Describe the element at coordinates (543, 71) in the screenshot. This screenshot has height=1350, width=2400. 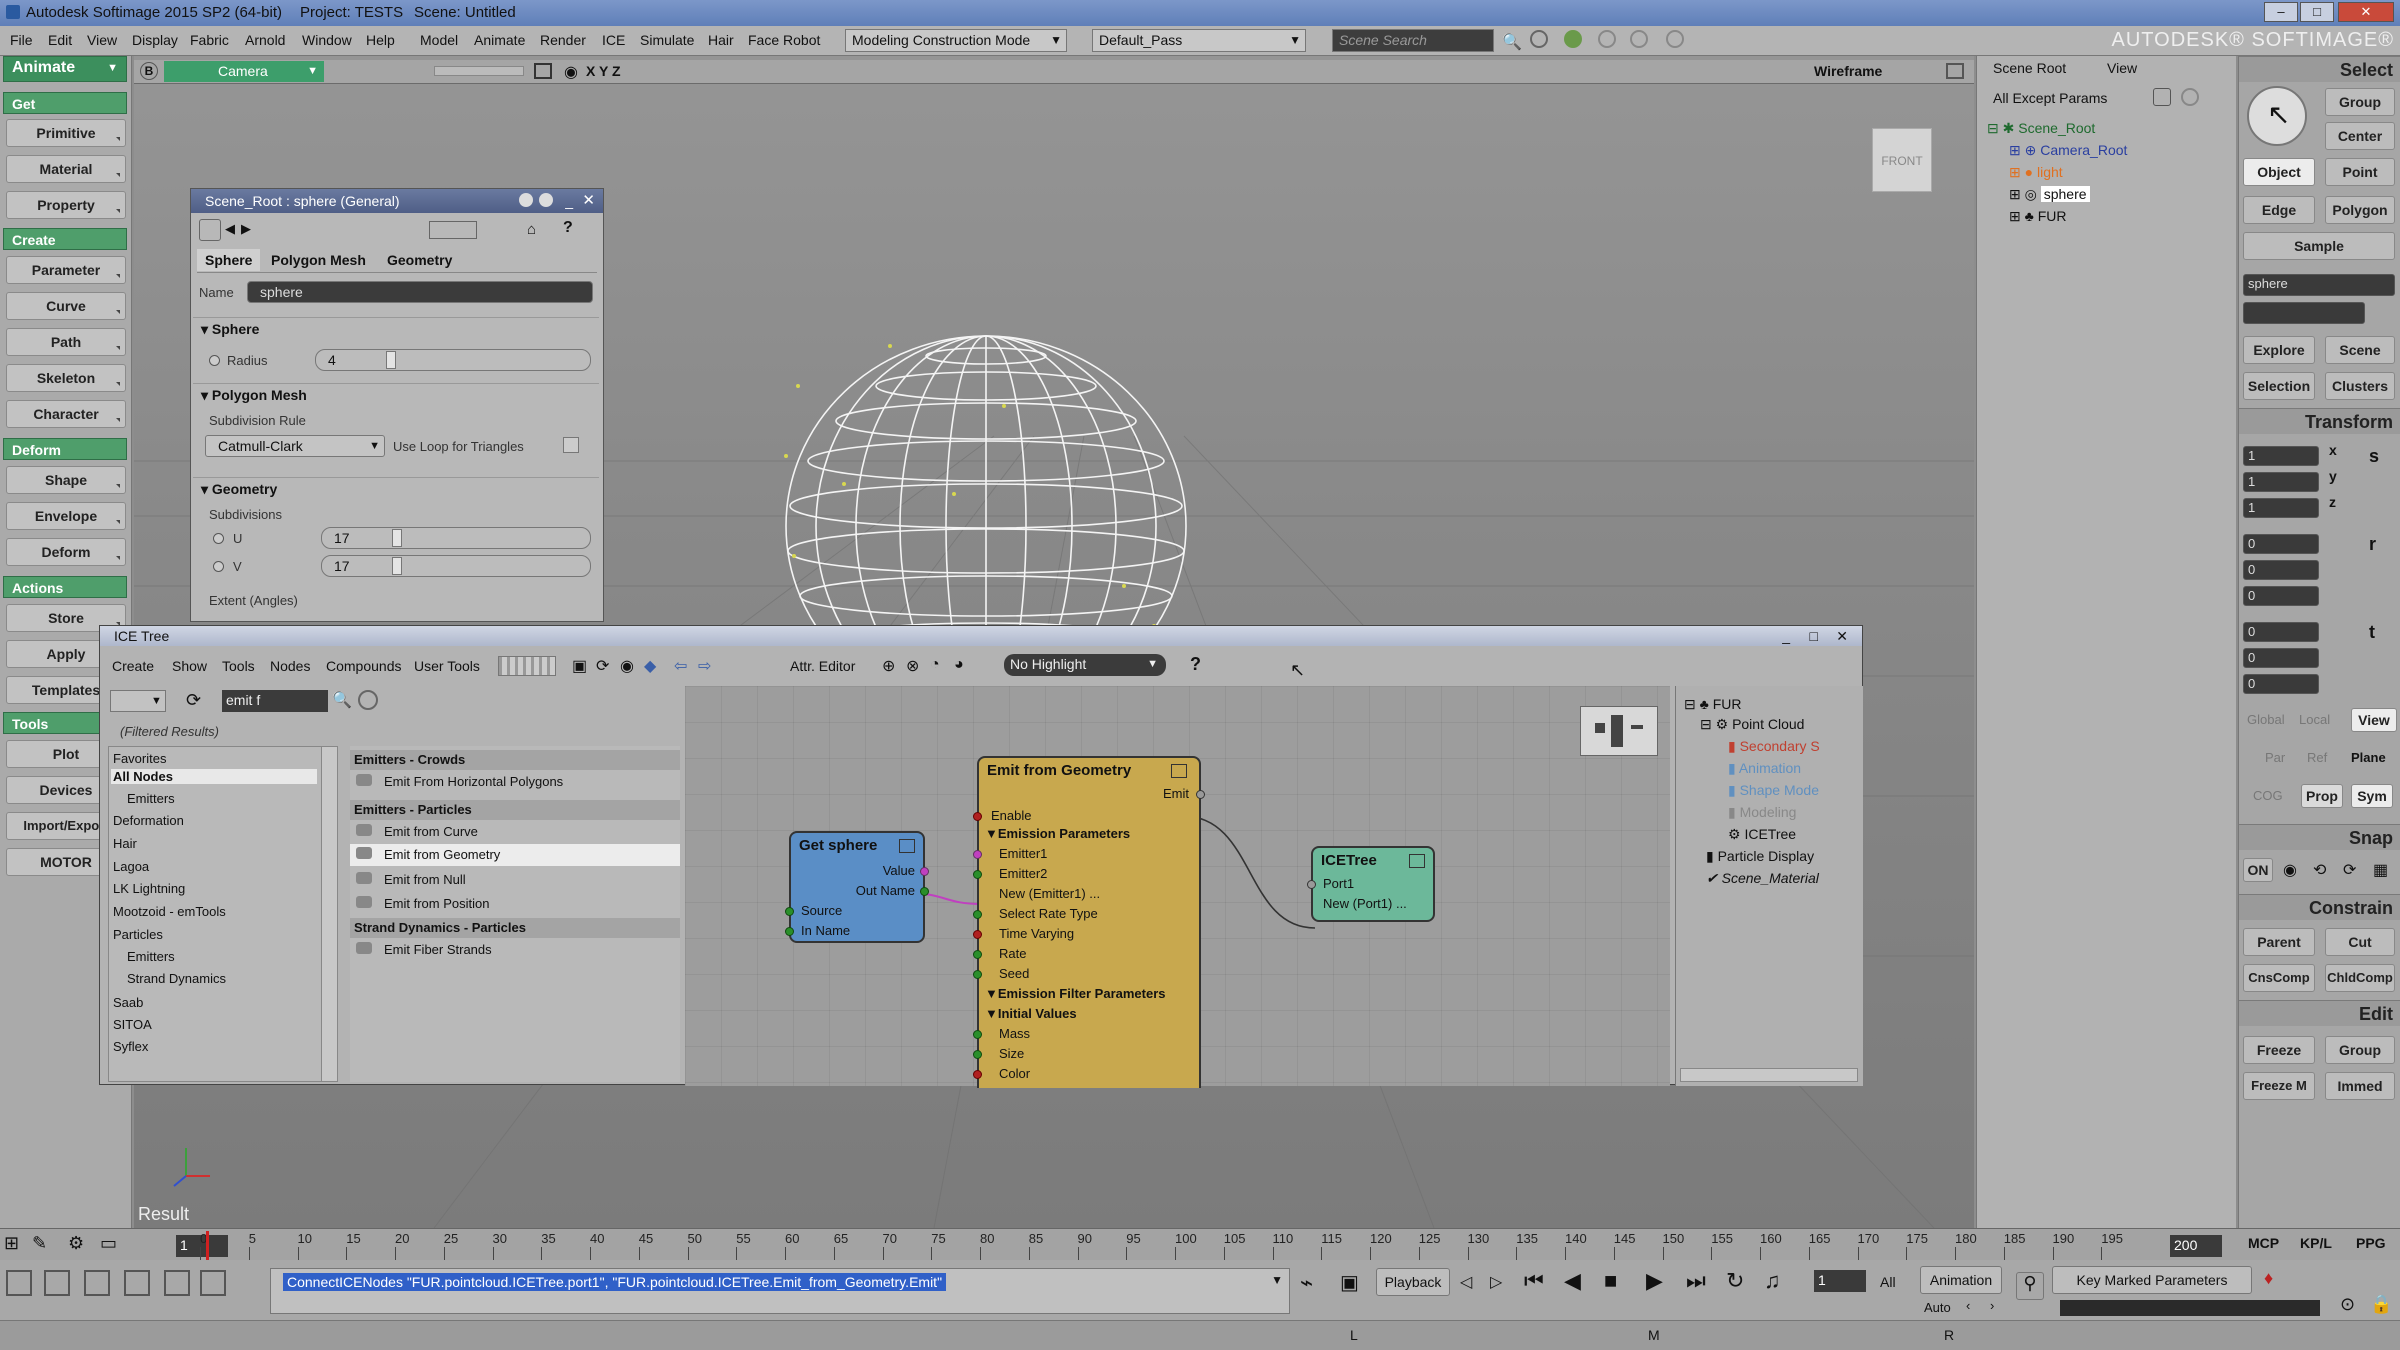
I see `camera-icon` at that location.